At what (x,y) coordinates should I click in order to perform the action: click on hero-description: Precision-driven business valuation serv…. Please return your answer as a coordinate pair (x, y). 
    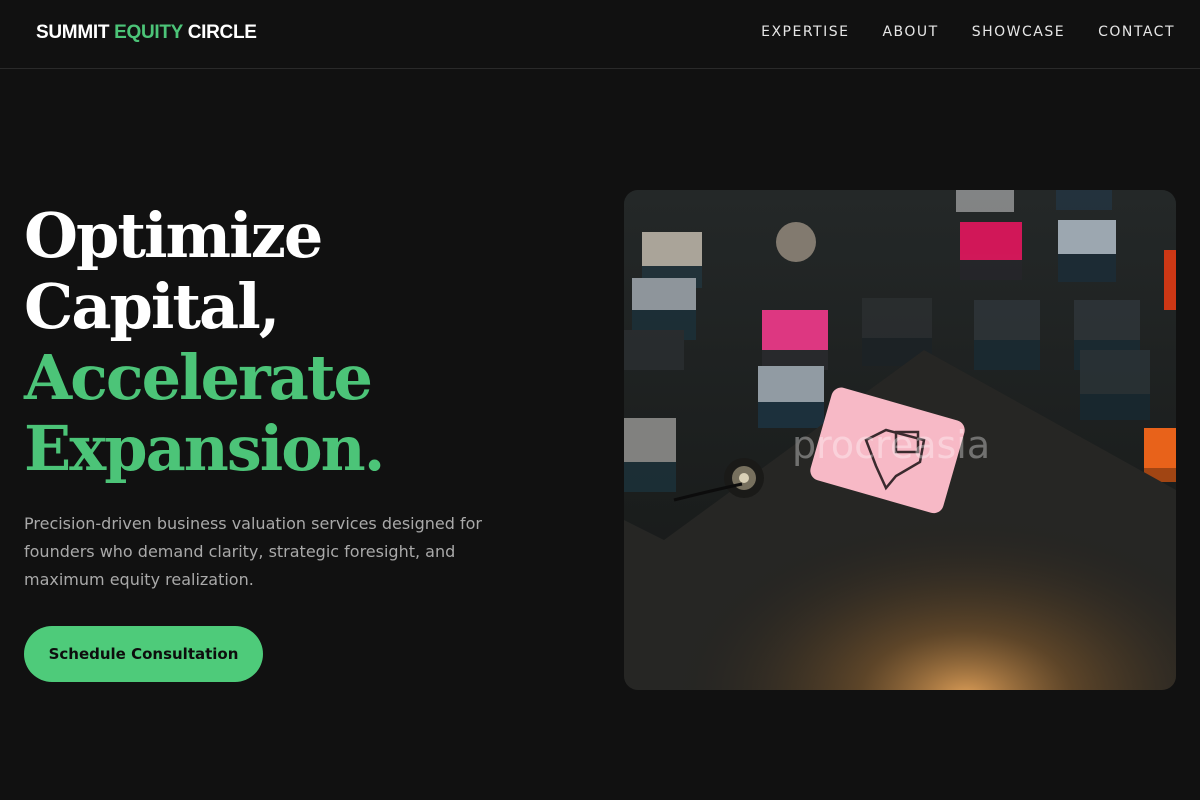
    Looking at the image, I should click on (253, 551).